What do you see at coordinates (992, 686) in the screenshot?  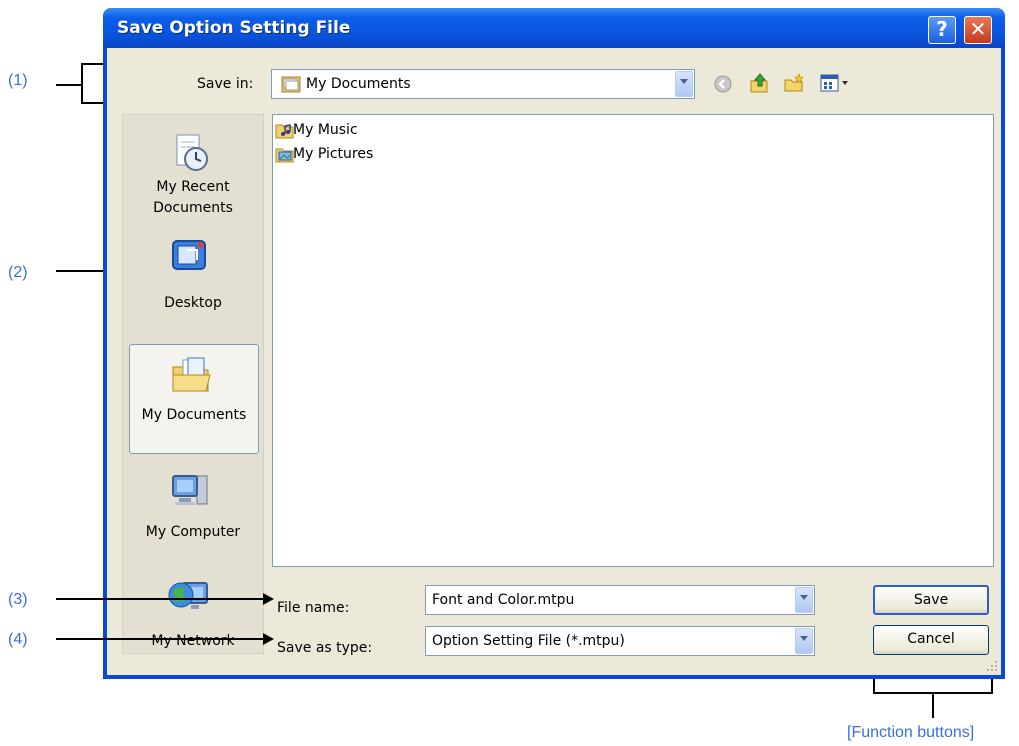 I see `function-bracket-right` at bounding box center [992, 686].